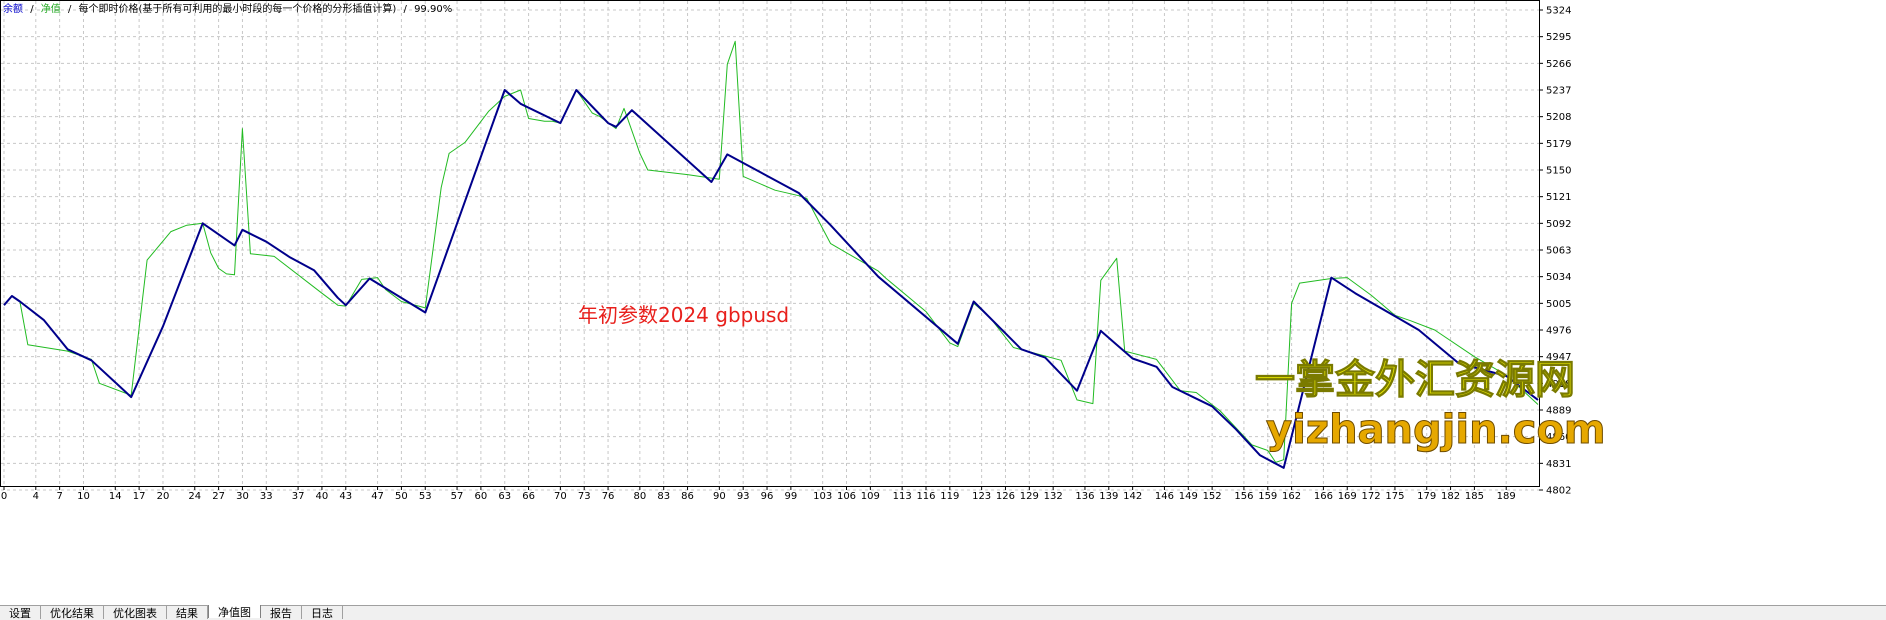  What do you see at coordinates (1558, 464) in the screenshot?
I see `y-tick-label: 4831` at bounding box center [1558, 464].